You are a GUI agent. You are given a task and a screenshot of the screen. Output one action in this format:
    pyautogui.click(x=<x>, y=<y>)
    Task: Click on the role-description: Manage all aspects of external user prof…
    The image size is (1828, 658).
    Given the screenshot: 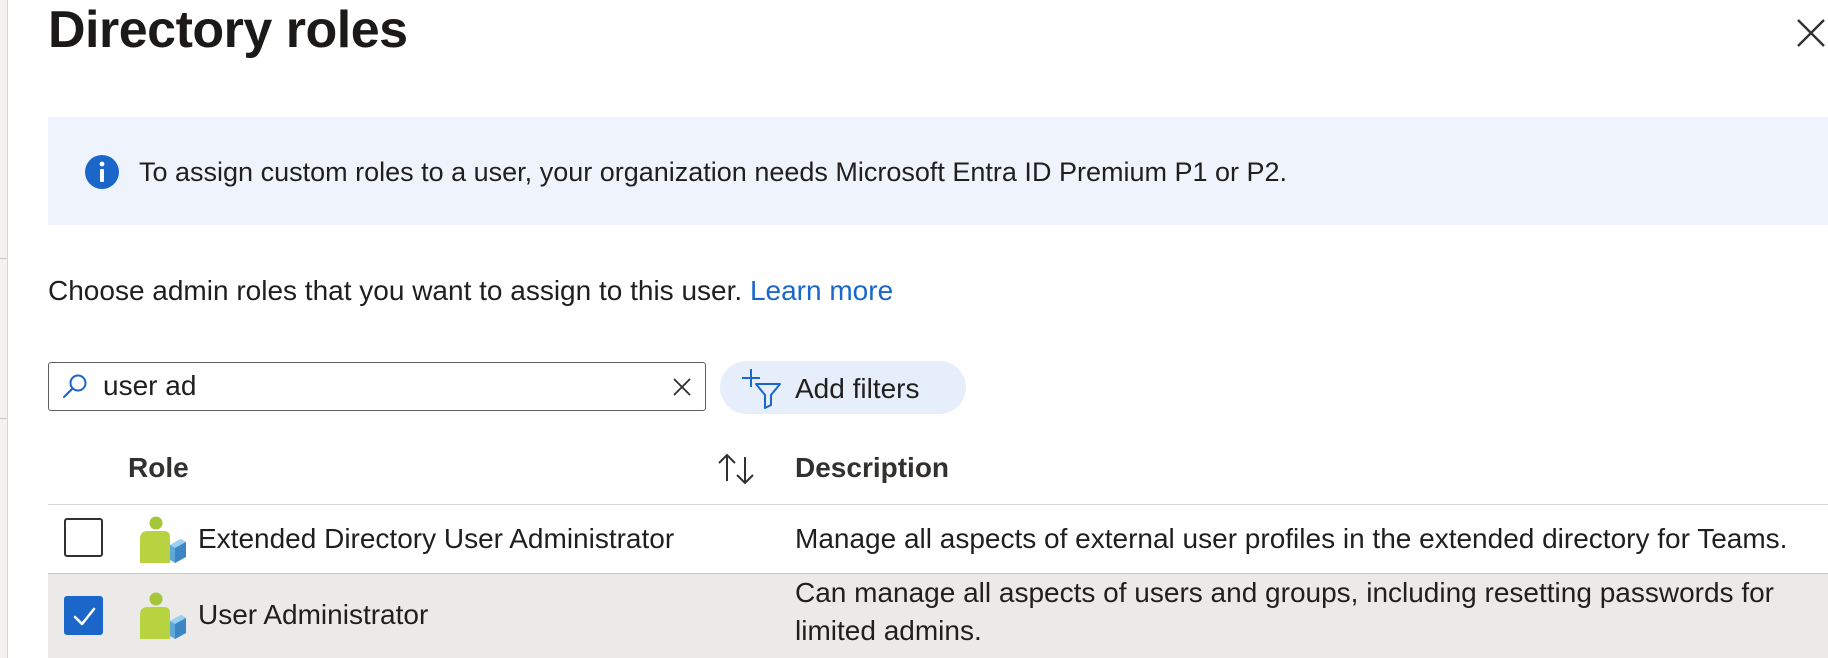 What is the action you would take?
    pyautogui.click(x=1291, y=538)
    